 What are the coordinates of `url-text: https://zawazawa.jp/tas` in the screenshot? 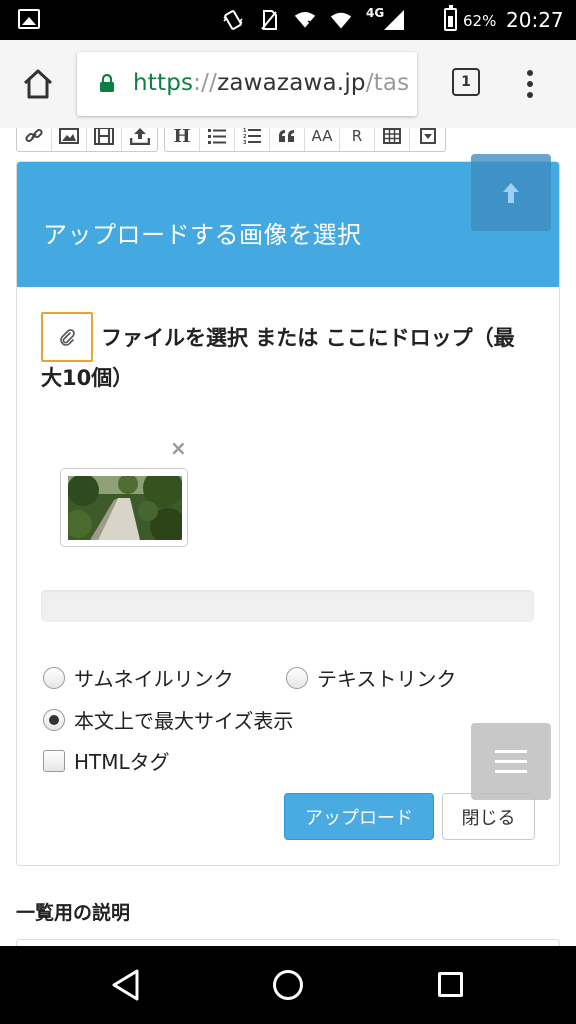 It's located at (271, 83).